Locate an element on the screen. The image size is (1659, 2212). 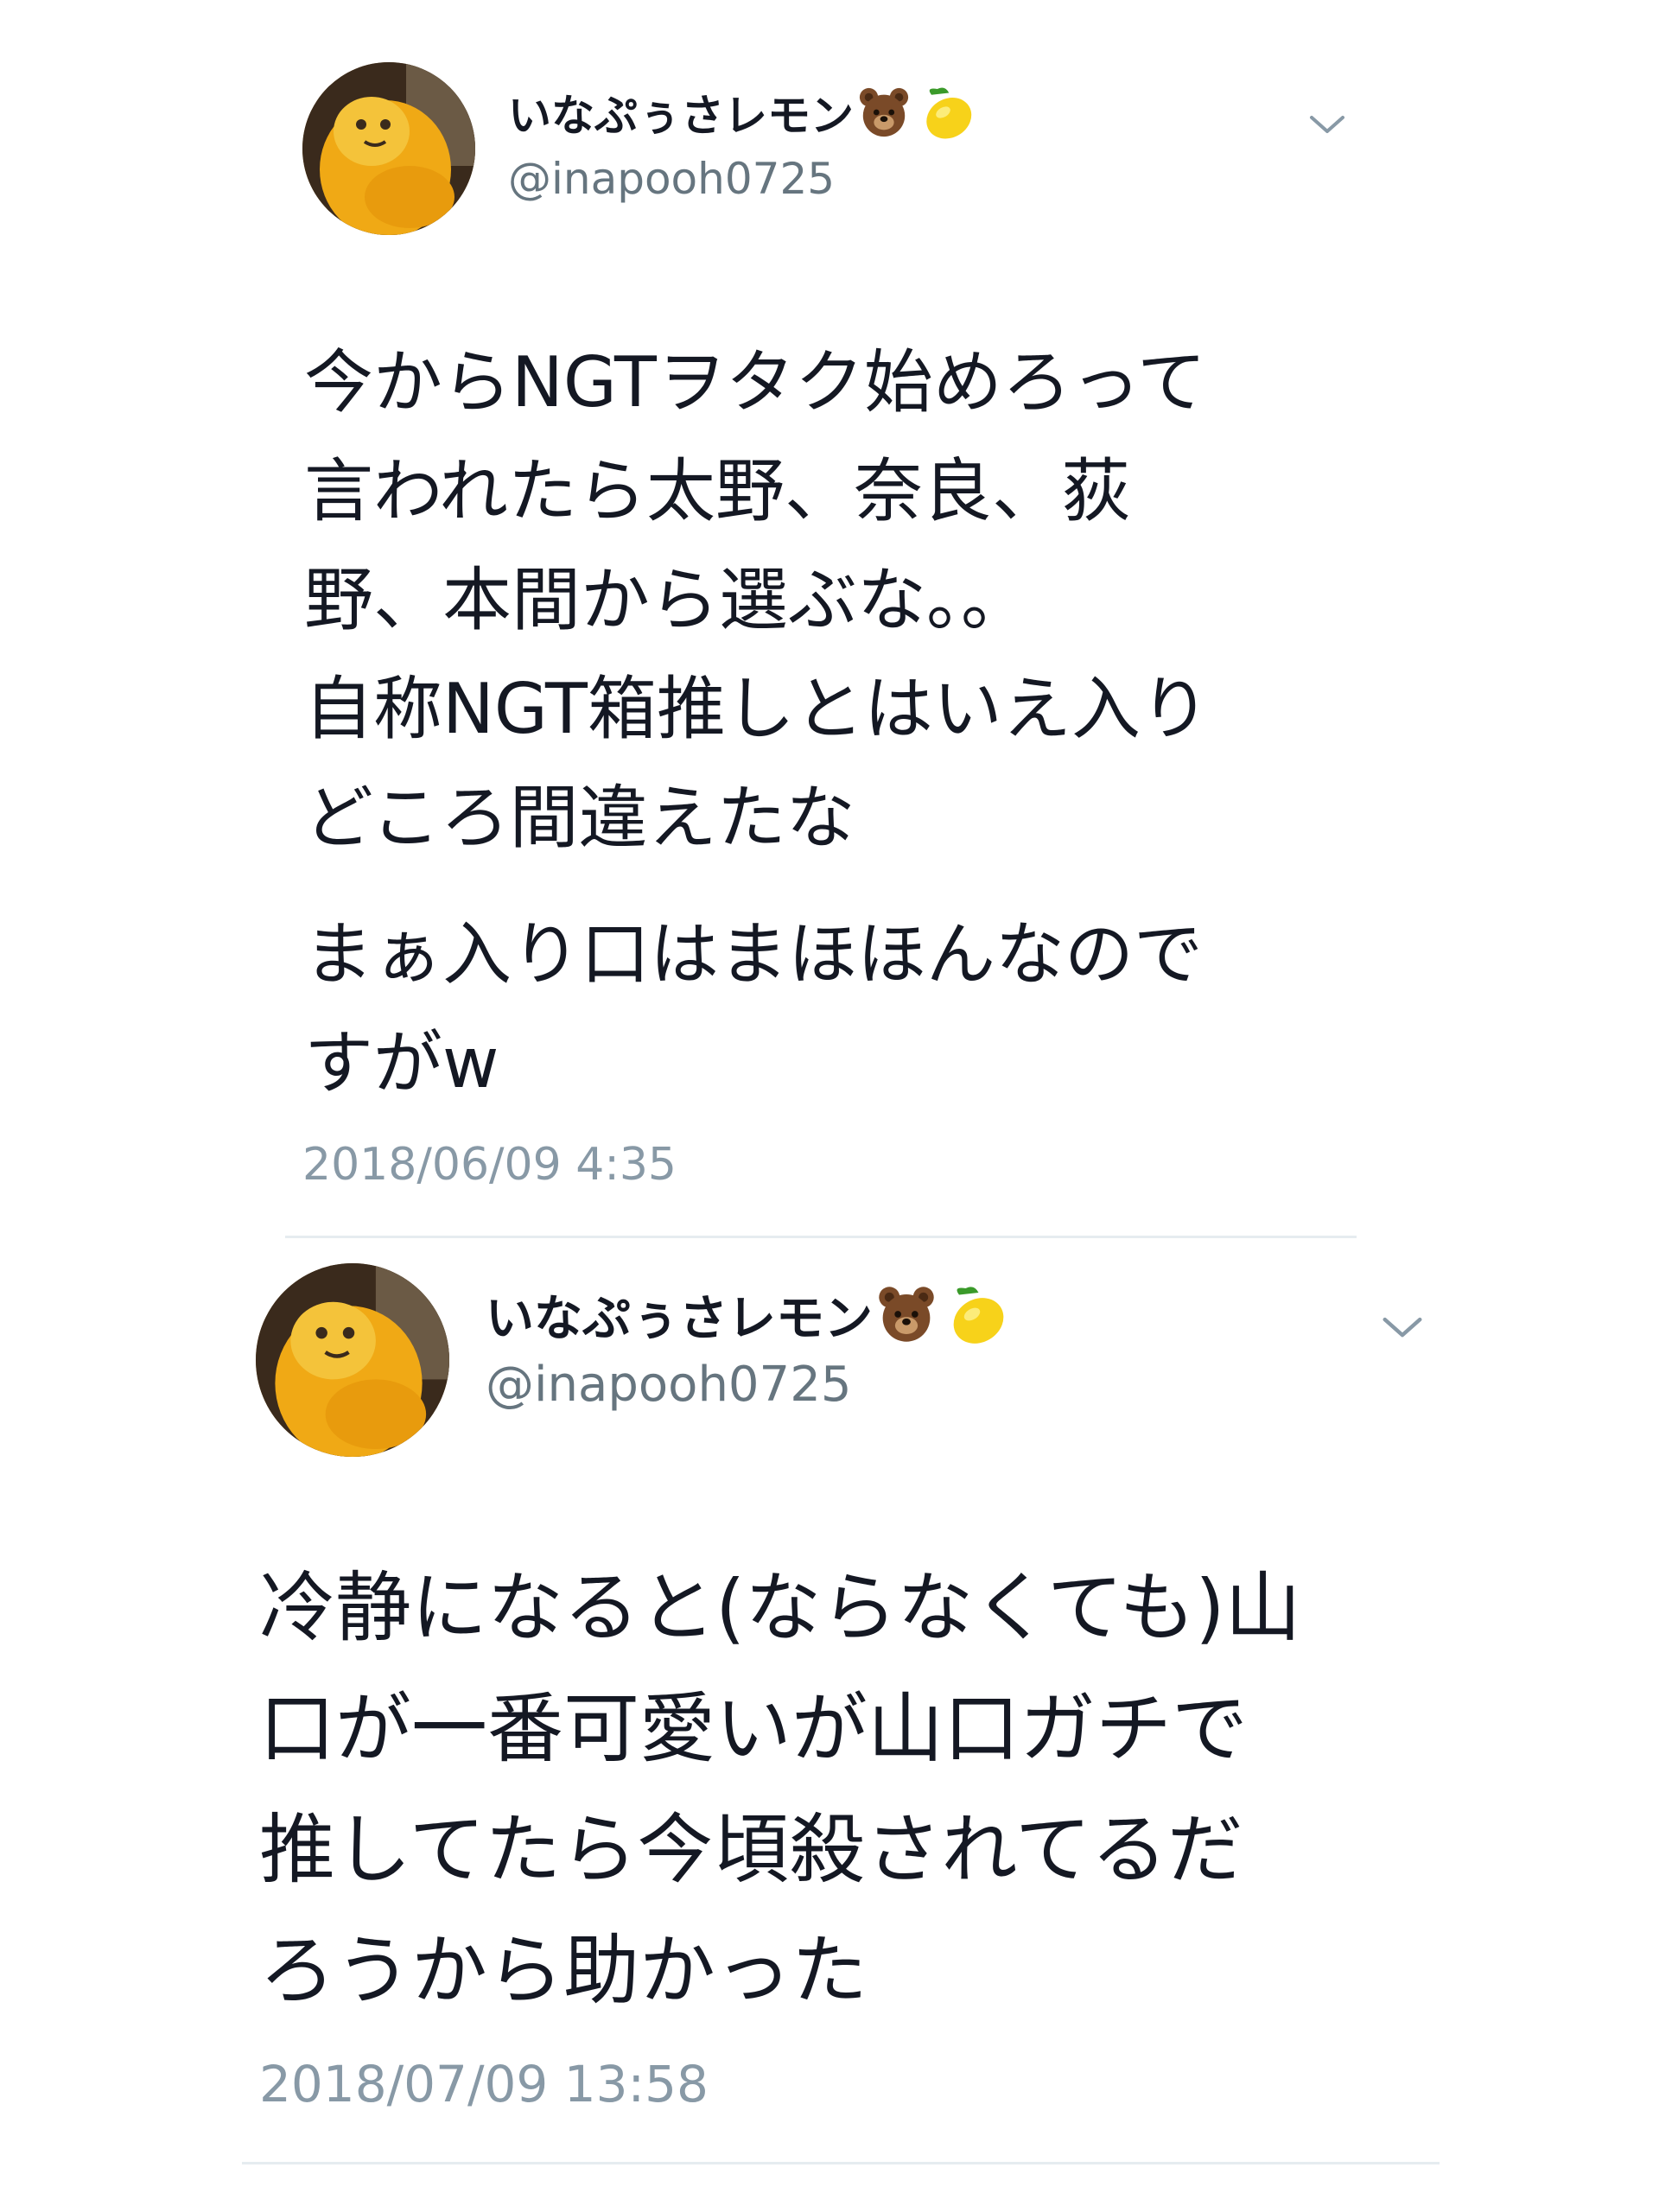
tweet-text-line: 口が一番可愛いが山口ガチで is located at coordinates (754, 1728).